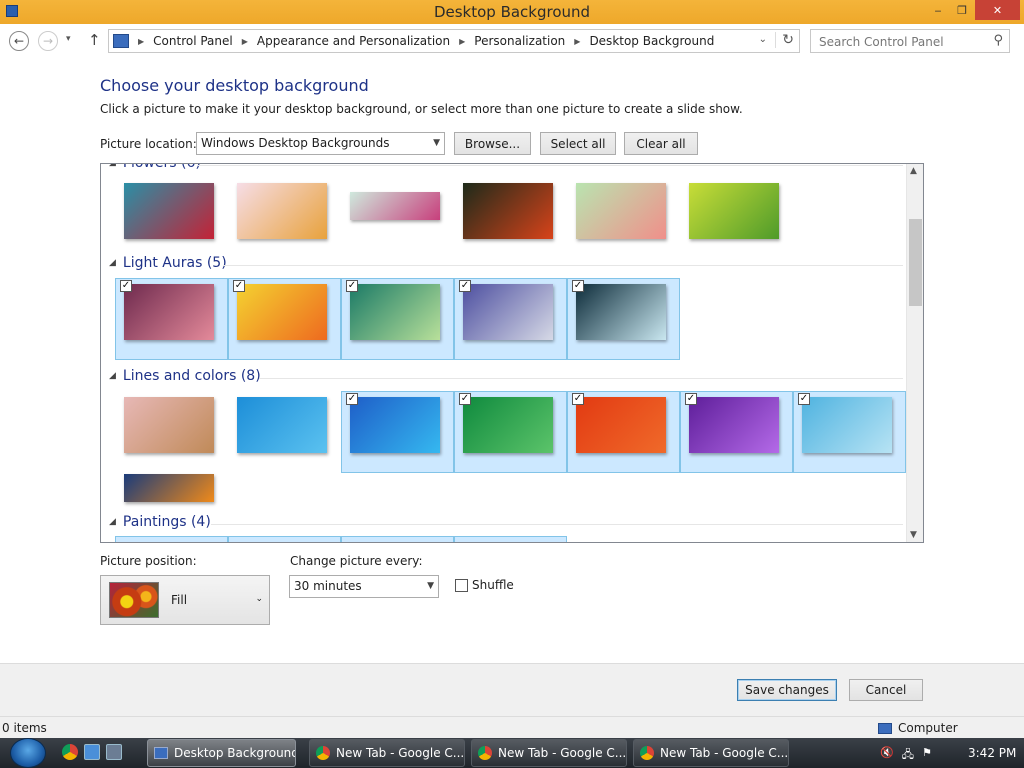 This screenshot has width=1024, height=768. I want to click on save-changes-button: Save changes, so click(787, 690).